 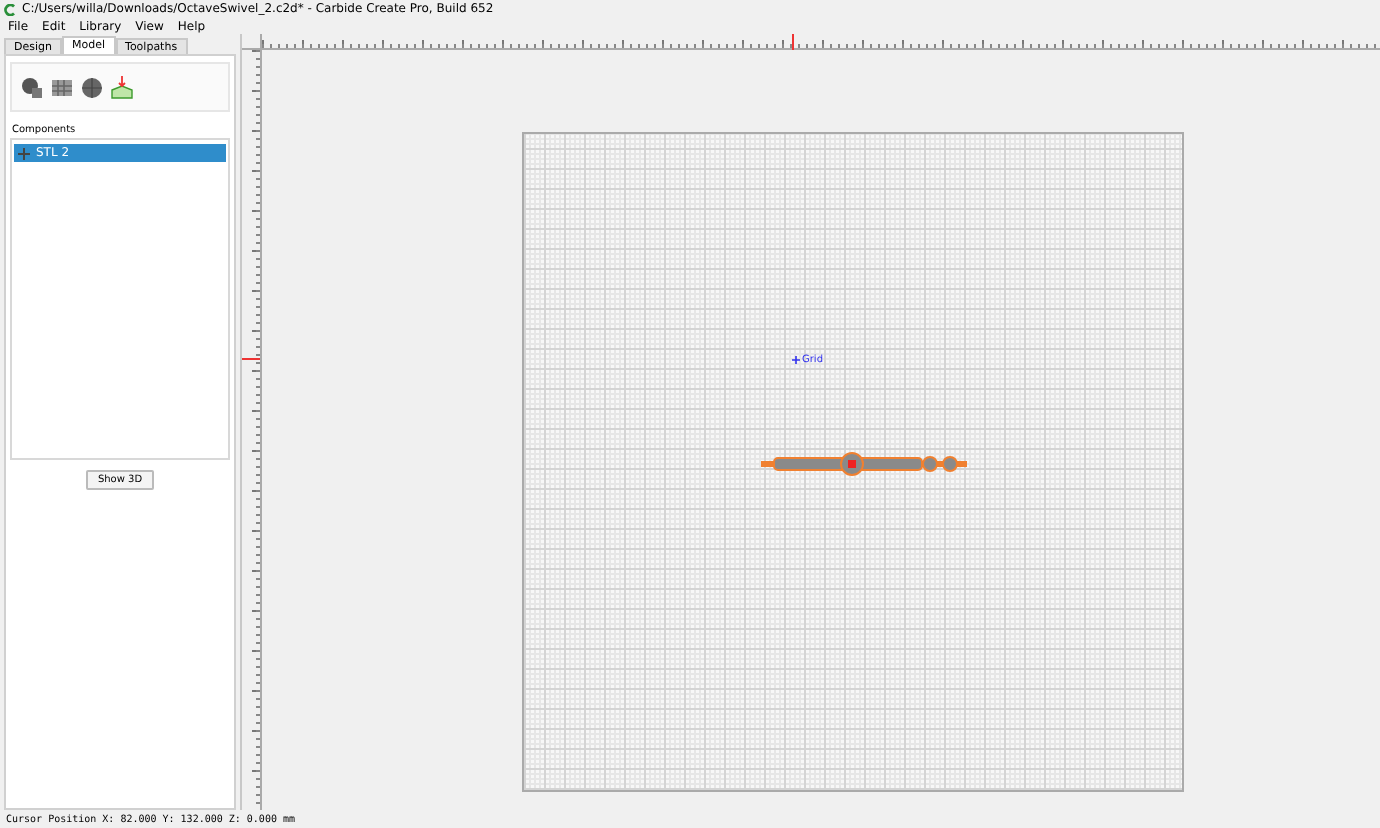 What do you see at coordinates (24, 153) in the screenshot?
I see `expand-icon` at bounding box center [24, 153].